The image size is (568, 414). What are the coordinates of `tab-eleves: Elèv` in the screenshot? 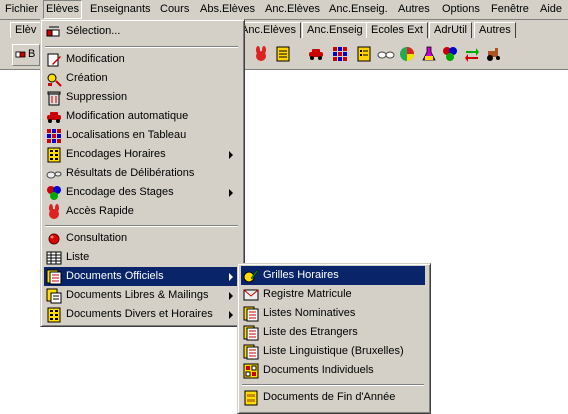 It's located at (26, 30).